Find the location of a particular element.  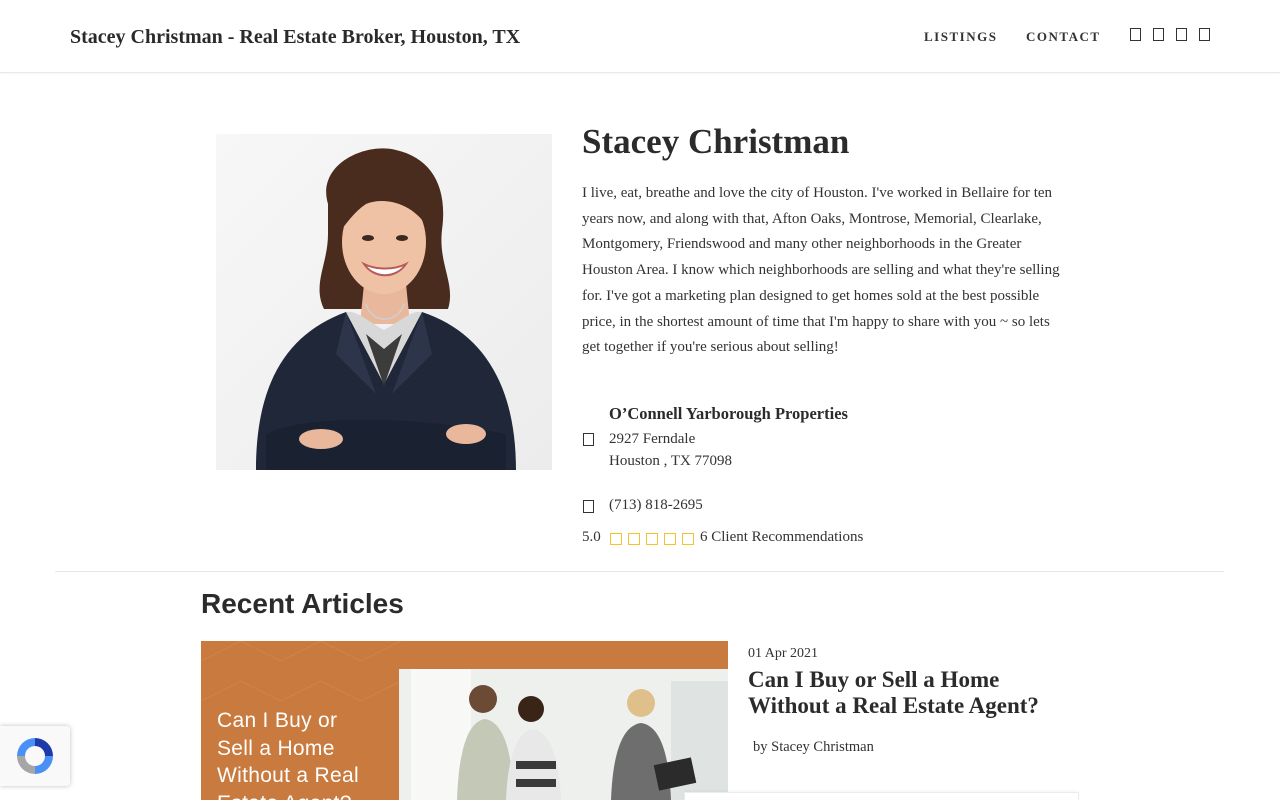

rating-score: 5.0 is located at coordinates (591, 537).